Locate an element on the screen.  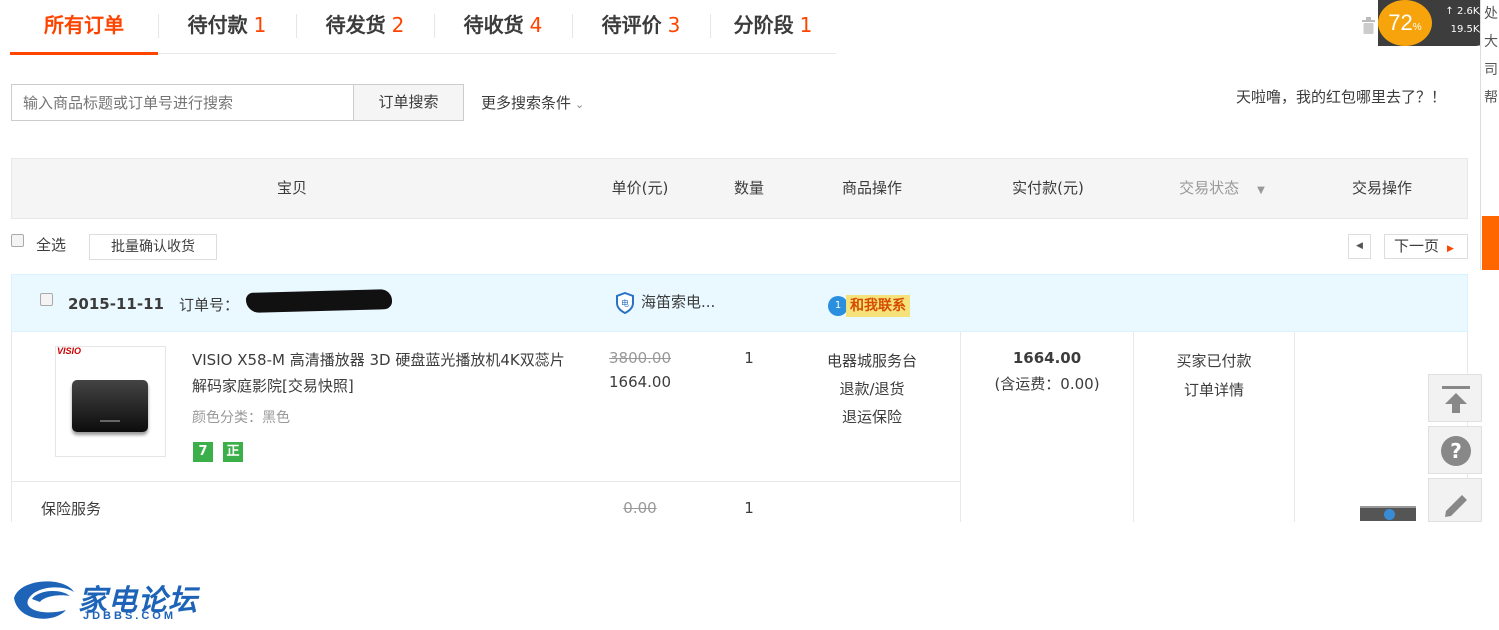
item-operations: 电器城服务台 退款/退货 退运保险 is located at coordinates (872, 389).